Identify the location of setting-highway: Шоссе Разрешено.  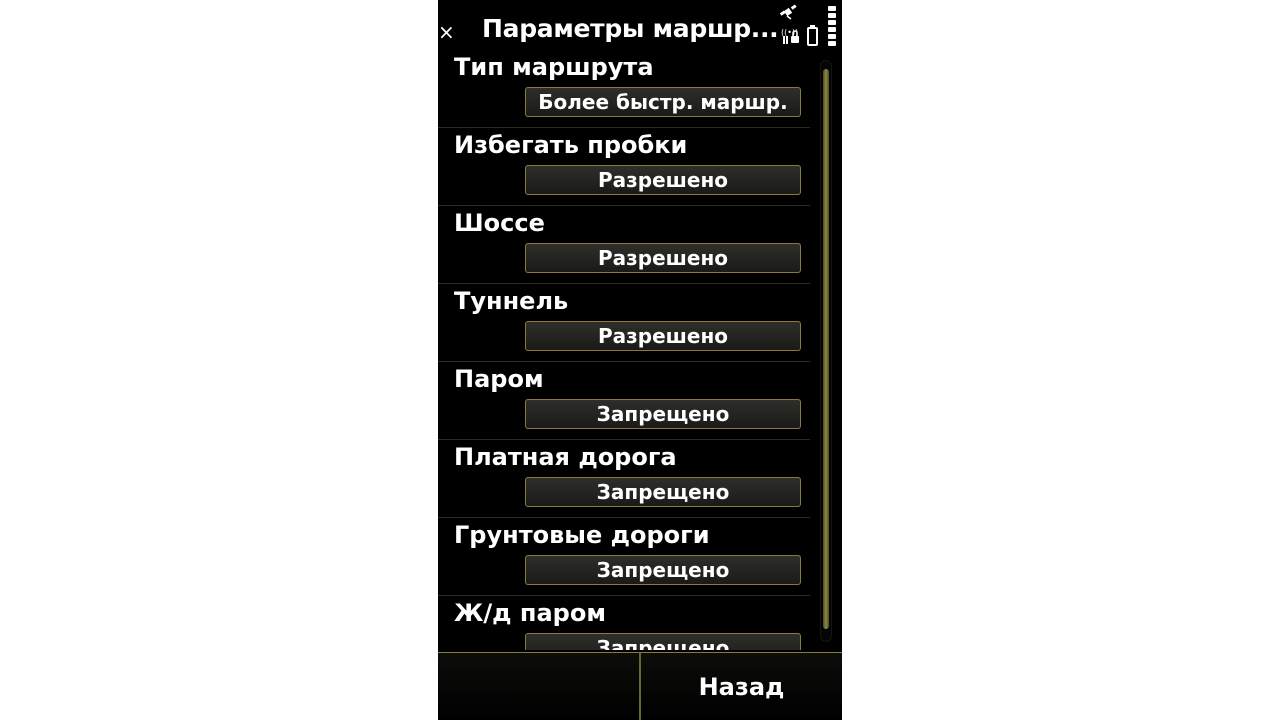
(624, 245).